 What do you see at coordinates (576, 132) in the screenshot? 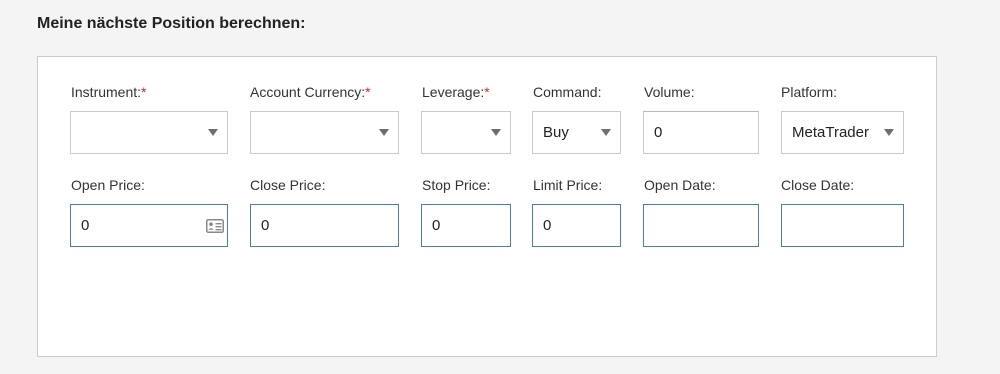
I see `command-select: Buy` at bounding box center [576, 132].